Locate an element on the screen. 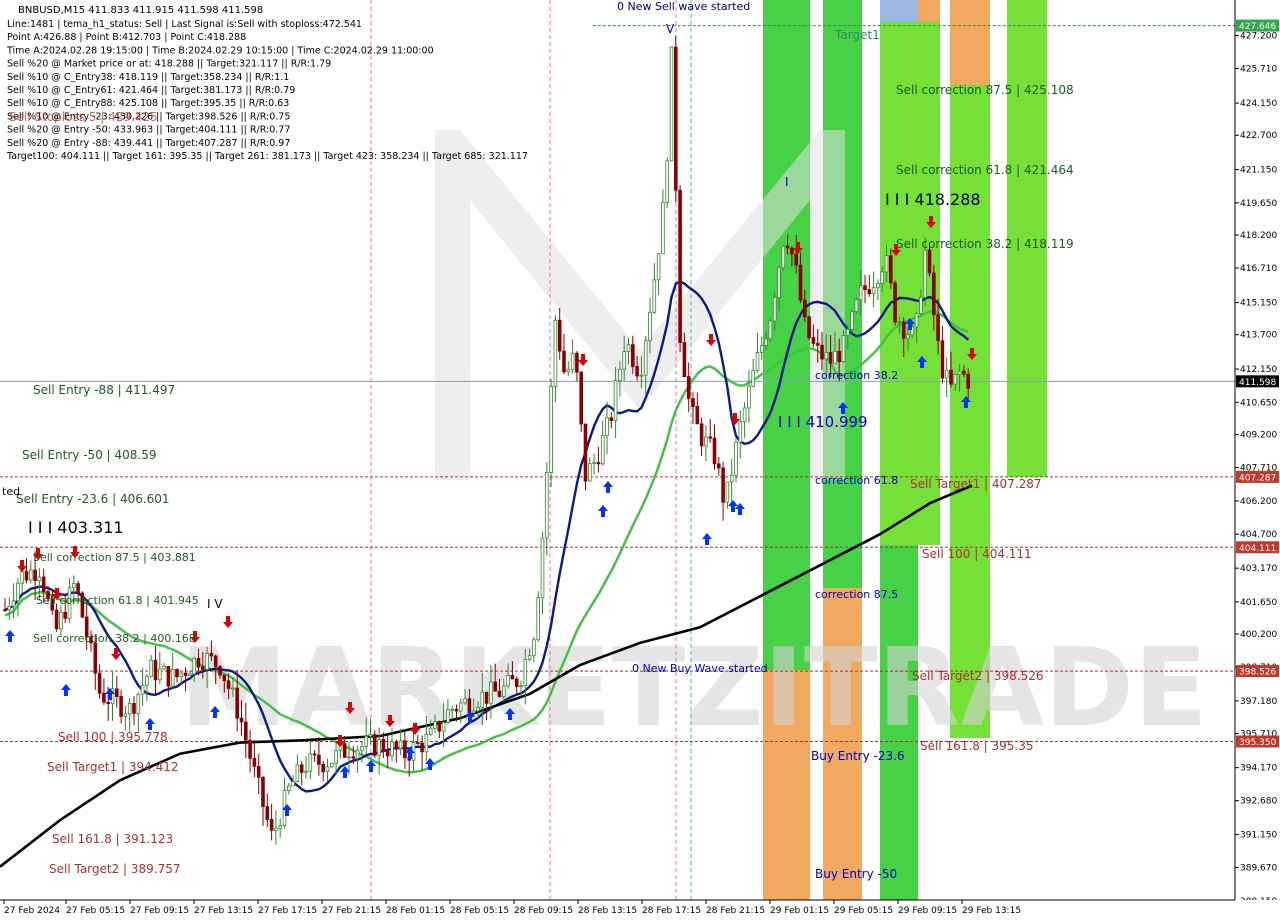  annotation-label: I is located at coordinates (787, 182).